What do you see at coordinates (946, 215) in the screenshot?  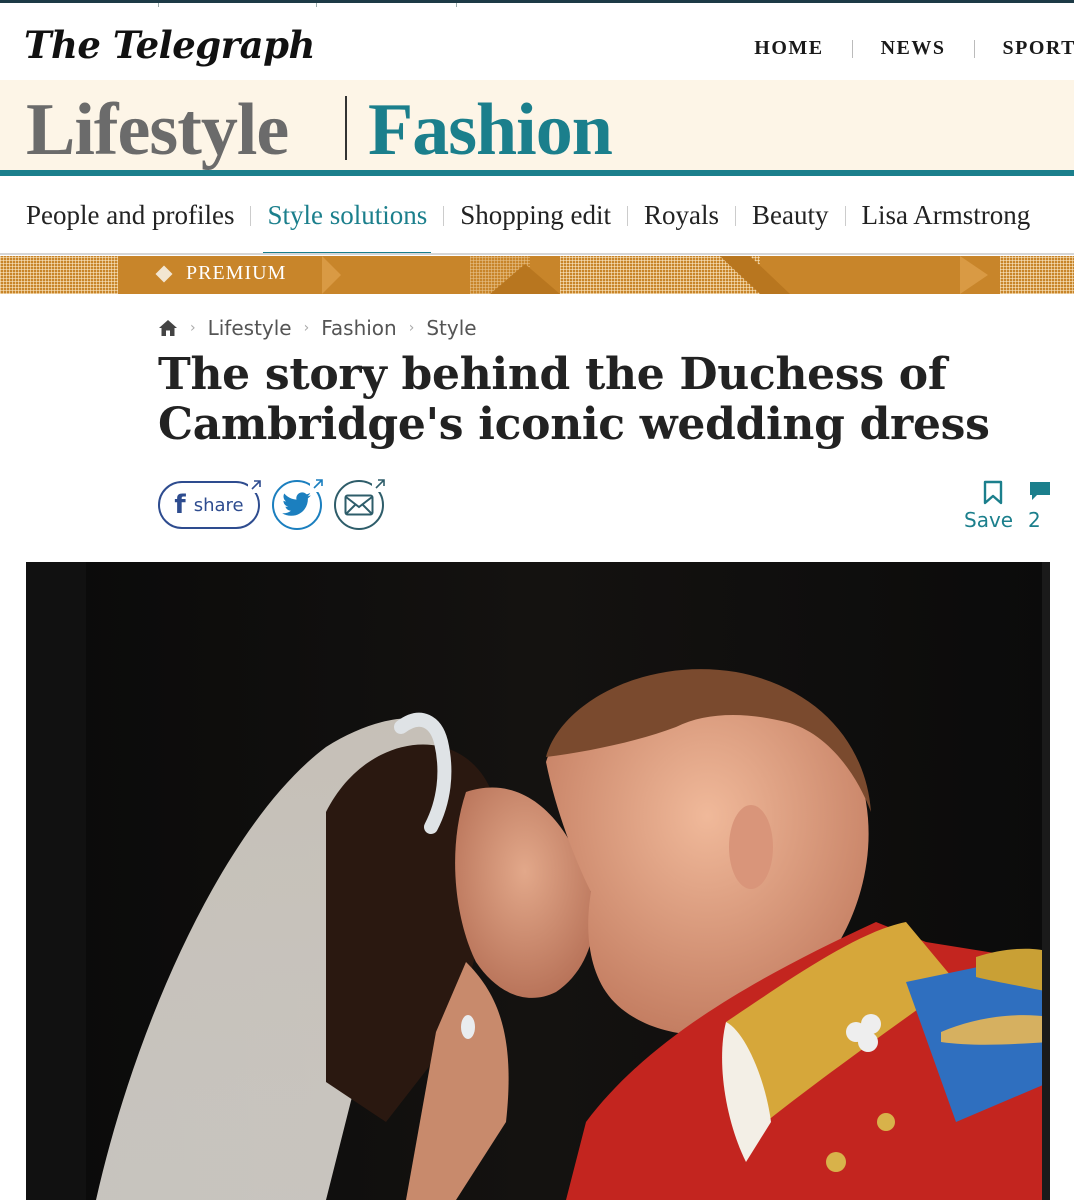 I see `subnav-item-lisa-armstrong: Lisa Armstrong` at bounding box center [946, 215].